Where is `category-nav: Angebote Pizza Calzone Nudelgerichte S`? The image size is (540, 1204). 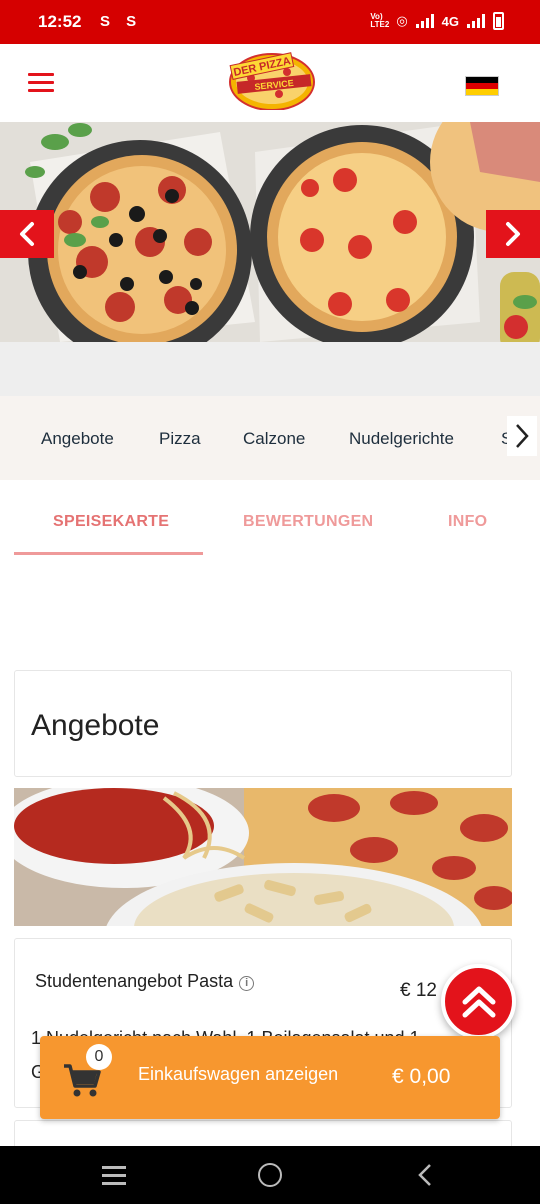
category-nav: Angebote Pizza Calzone Nudelgerichte S is located at coordinates (270, 438).